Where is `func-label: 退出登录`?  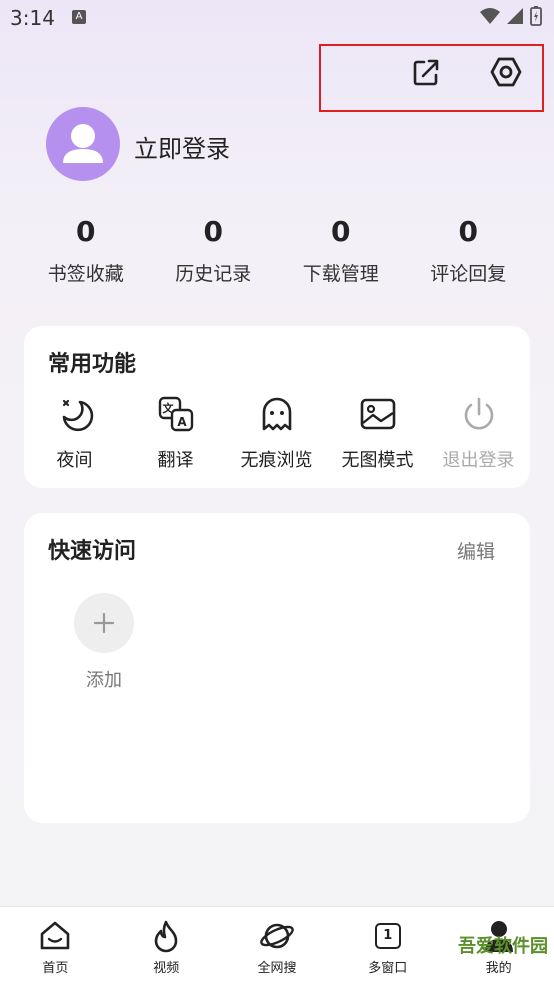
func-label: 退出登录 is located at coordinates (478, 460).